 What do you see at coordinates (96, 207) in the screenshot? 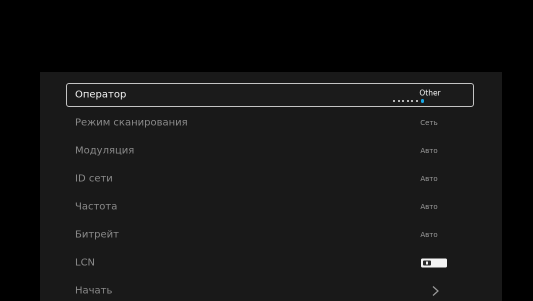
I see `frequency-label: Частота` at bounding box center [96, 207].